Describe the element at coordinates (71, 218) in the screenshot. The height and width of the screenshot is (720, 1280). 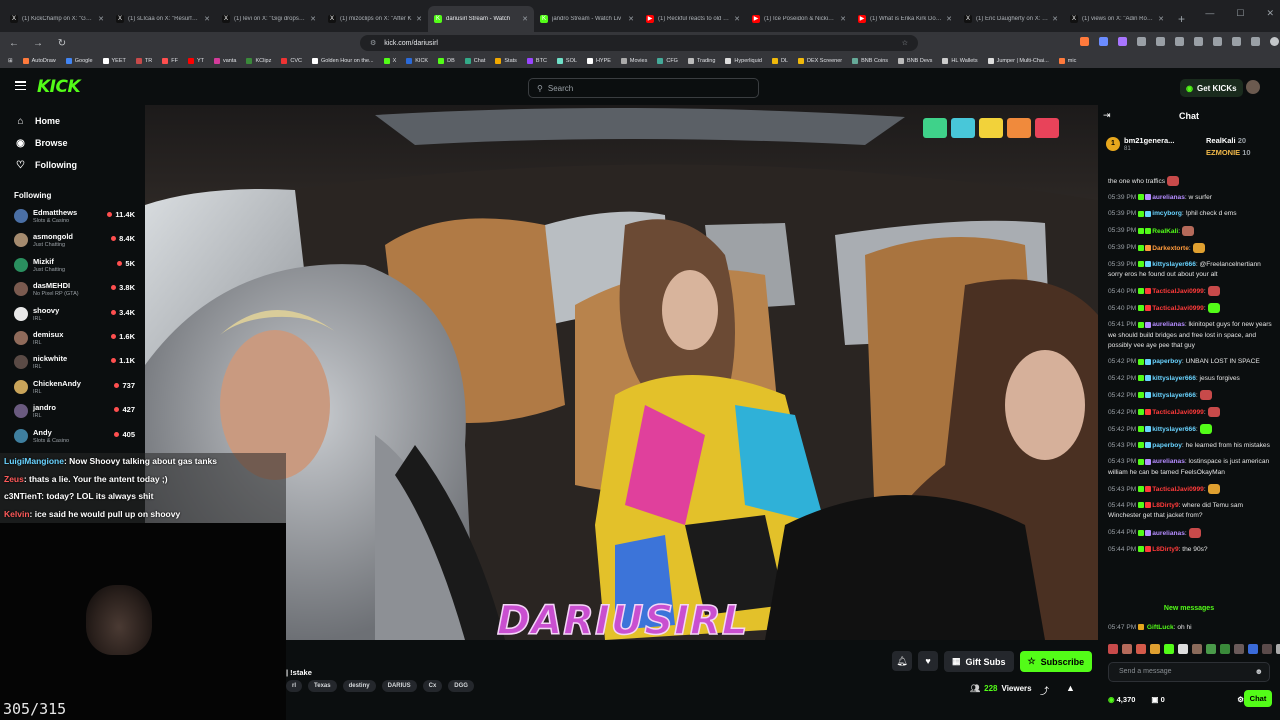
I see `followed-channel: Edmatthews Slots & Casino 11.4K` at that location.